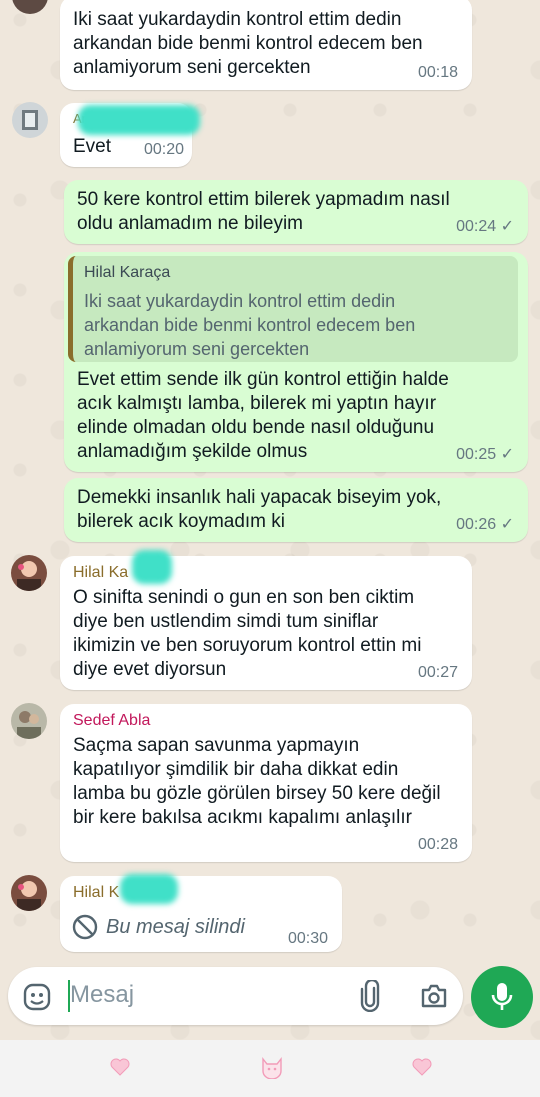 This screenshot has width=540, height=1097. What do you see at coordinates (485, 524) in the screenshot?
I see `message-time: 00:26 ✓` at bounding box center [485, 524].